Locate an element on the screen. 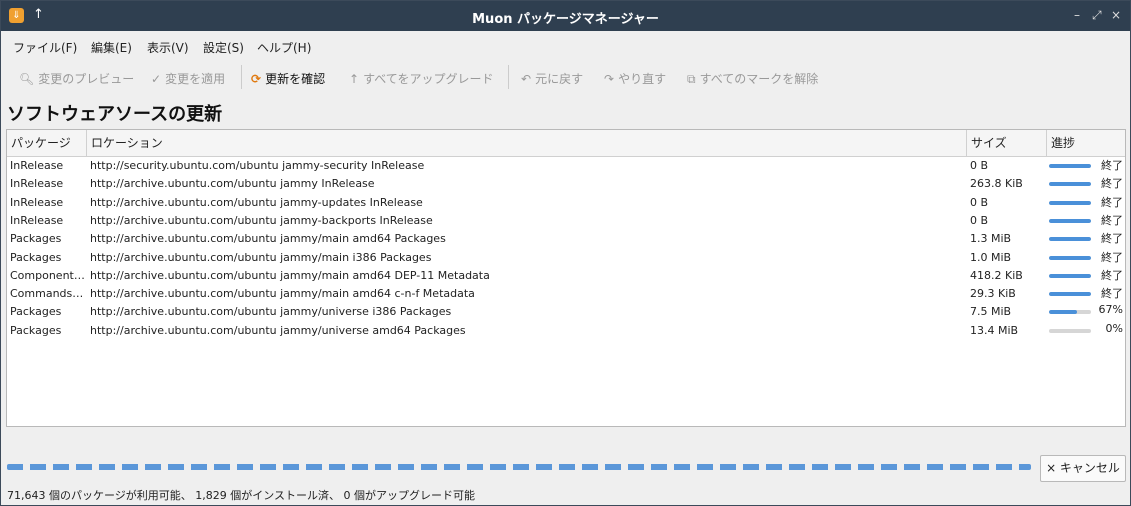 This screenshot has height=506, width=1131. refresh-icon: ⟳ is located at coordinates (256, 79).